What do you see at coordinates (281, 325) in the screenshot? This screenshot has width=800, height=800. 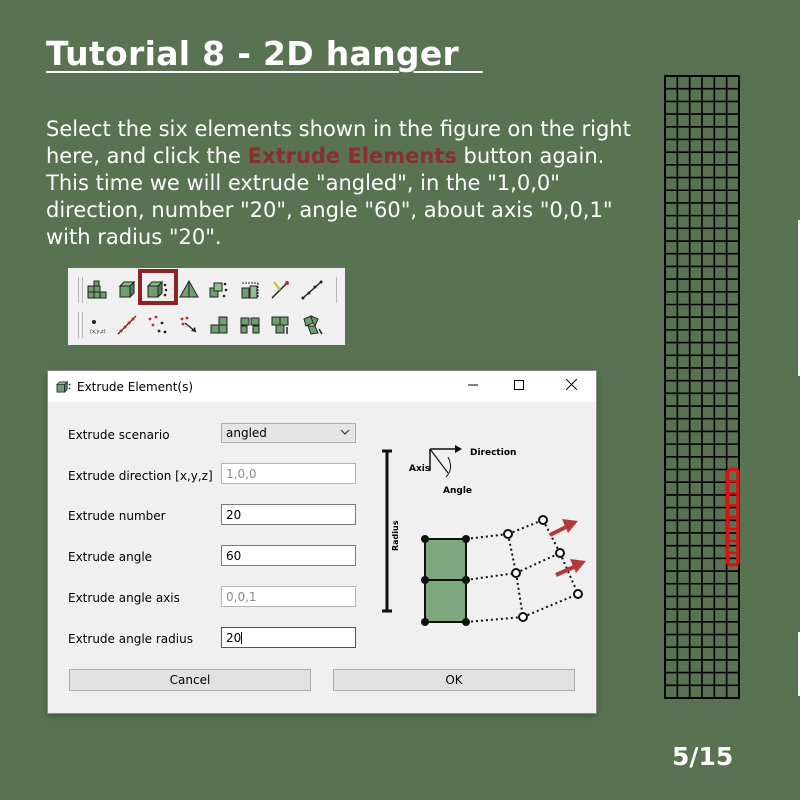 I see `block-move-icon` at bounding box center [281, 325].